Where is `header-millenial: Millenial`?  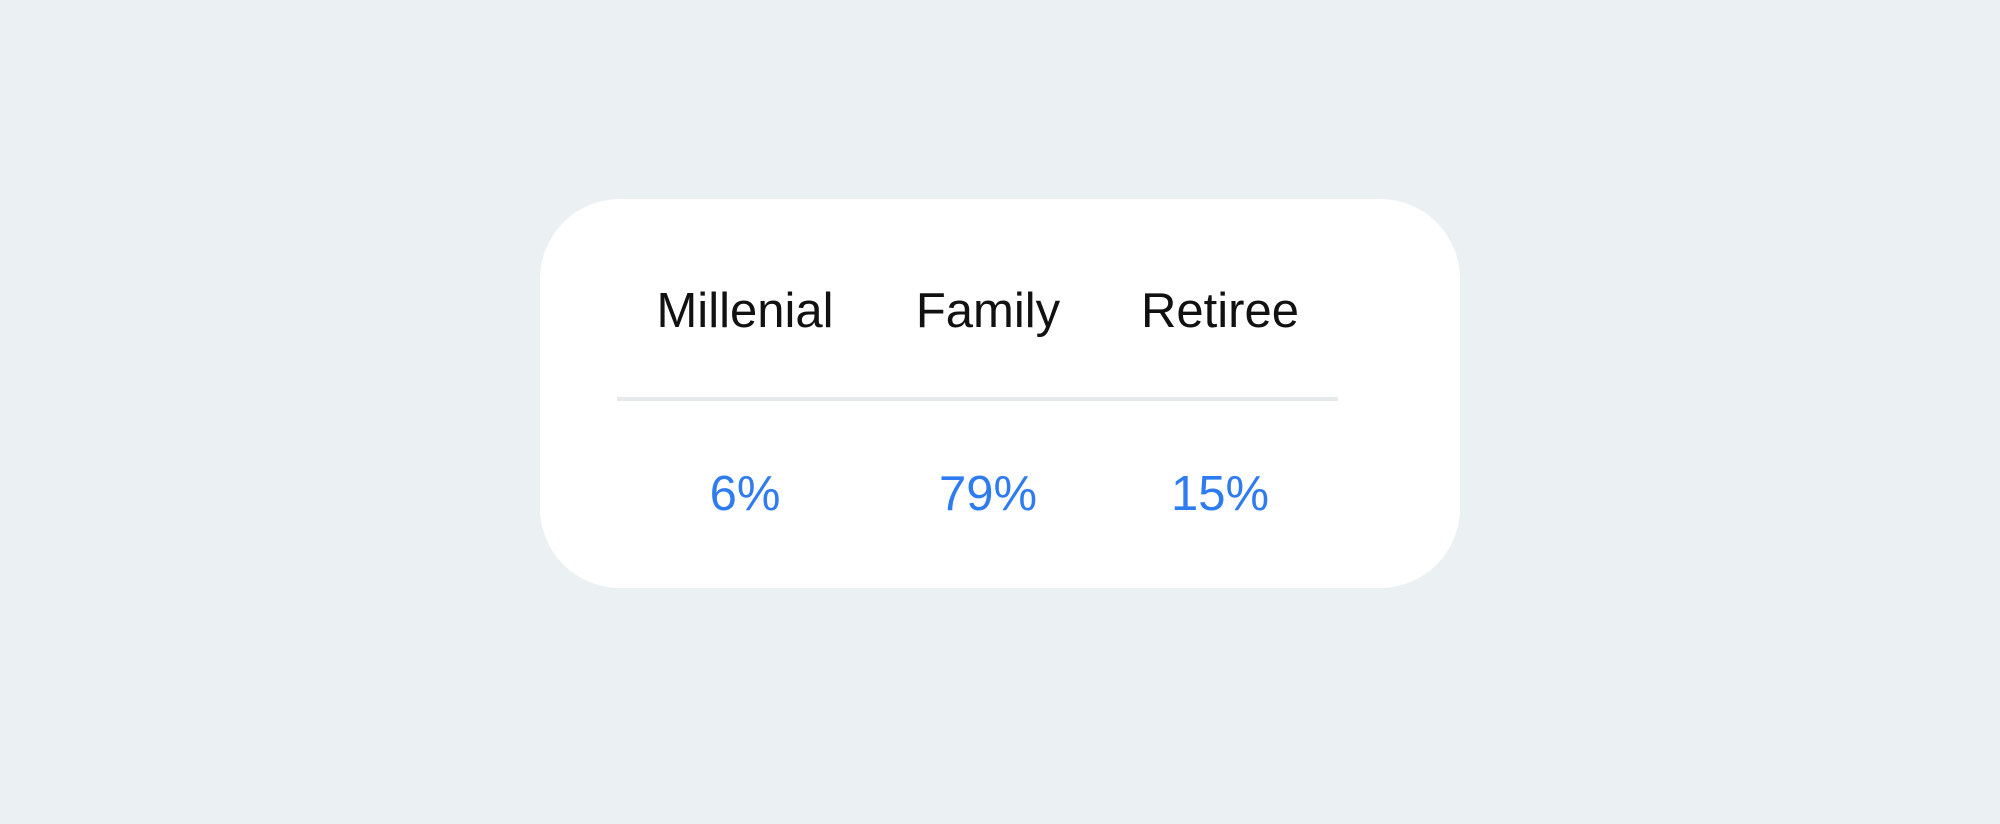 header-millenial: Millenial is located at coordinates (745, 311).